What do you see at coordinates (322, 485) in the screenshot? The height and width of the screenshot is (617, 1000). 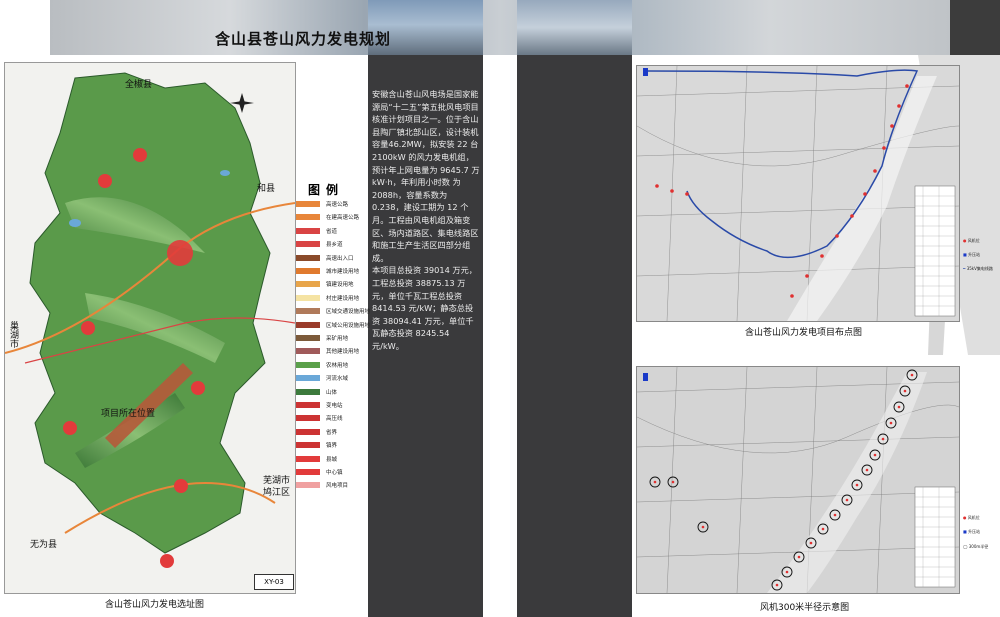 I see `legend-row: 风电项目` at bounding box center [322, 485].